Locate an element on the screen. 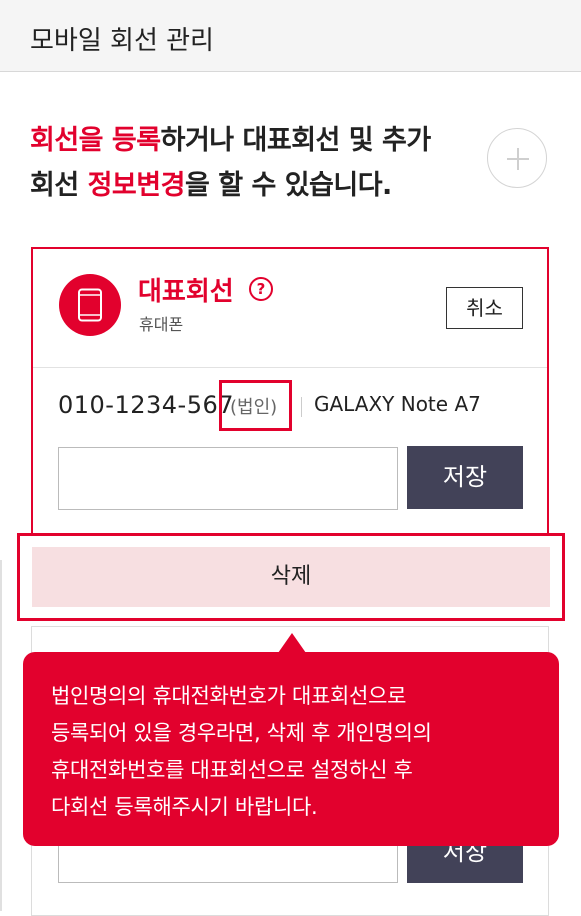 The height and width of the screenshot is (916, 581). add-line-button is located at coordinates (517, 158).